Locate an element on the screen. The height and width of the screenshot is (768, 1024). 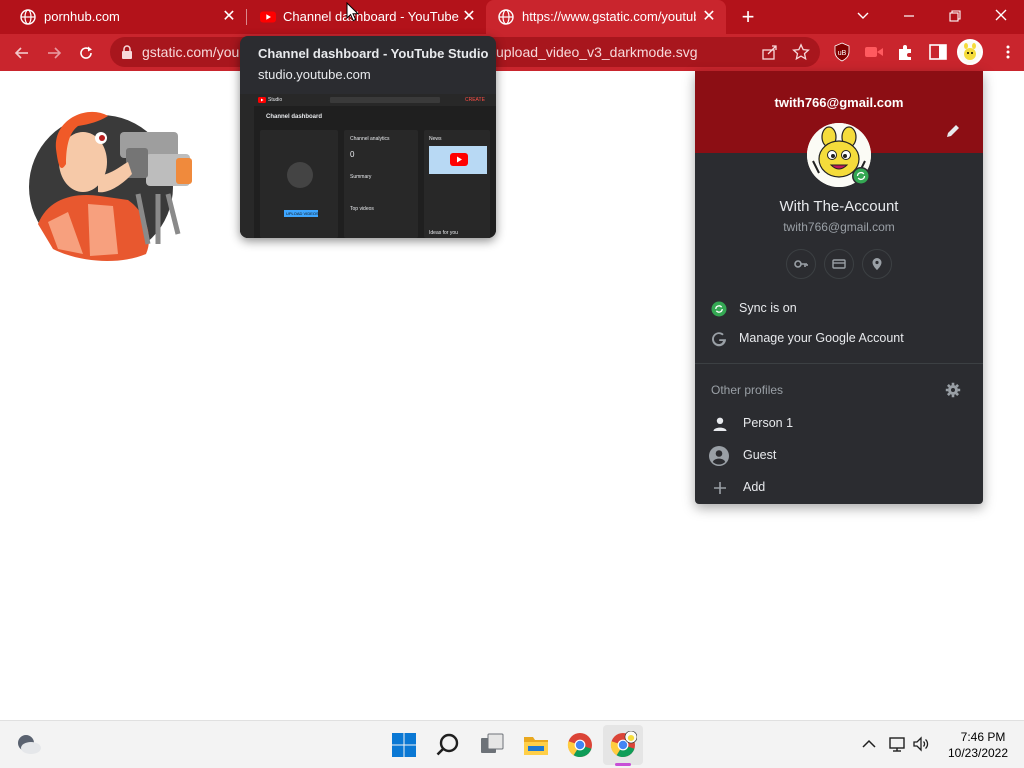
preview-summary: Summary is located at coordinates (361, 177).